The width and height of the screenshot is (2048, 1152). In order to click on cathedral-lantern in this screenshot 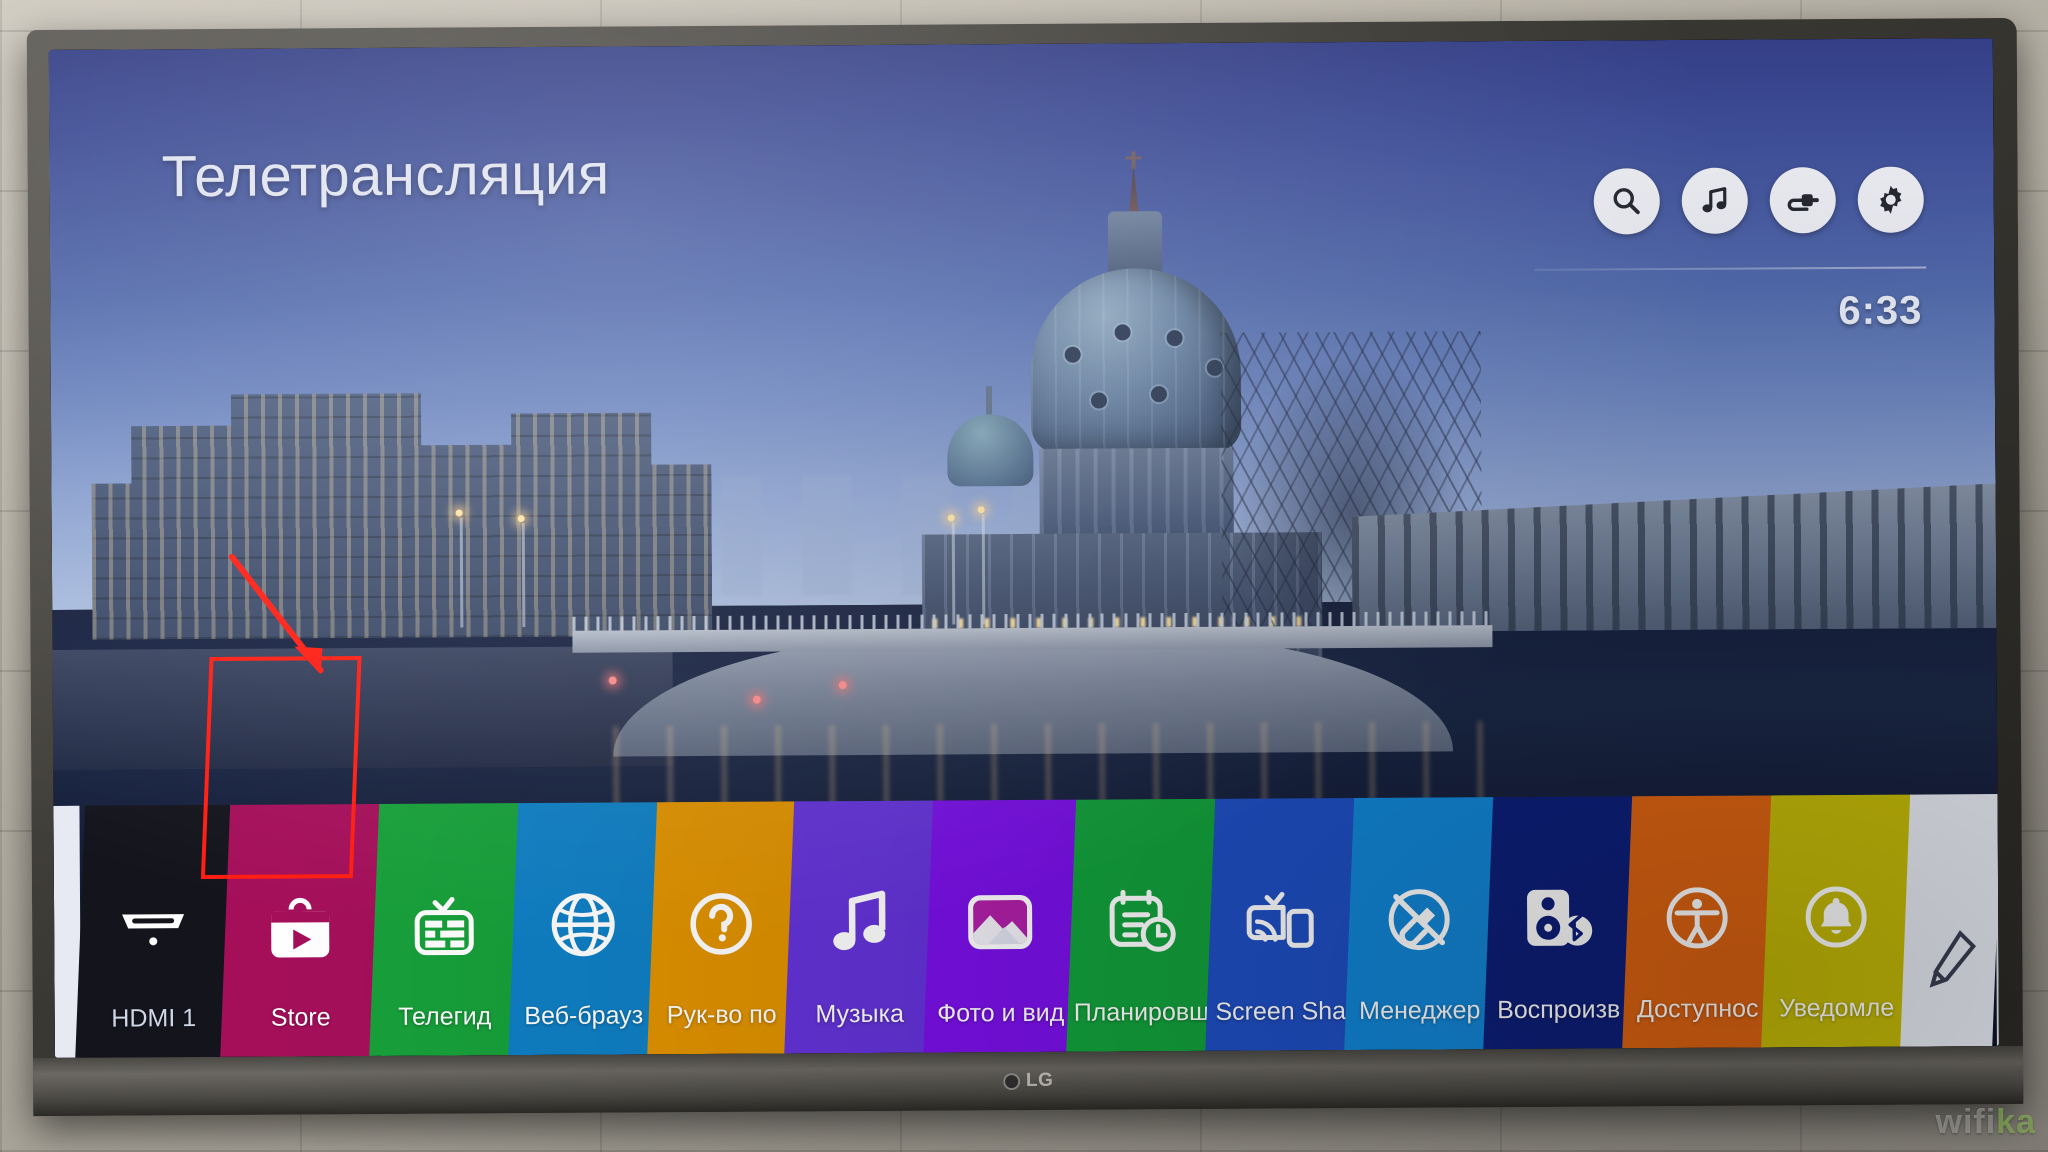, I will do `click(1135, 242)`.